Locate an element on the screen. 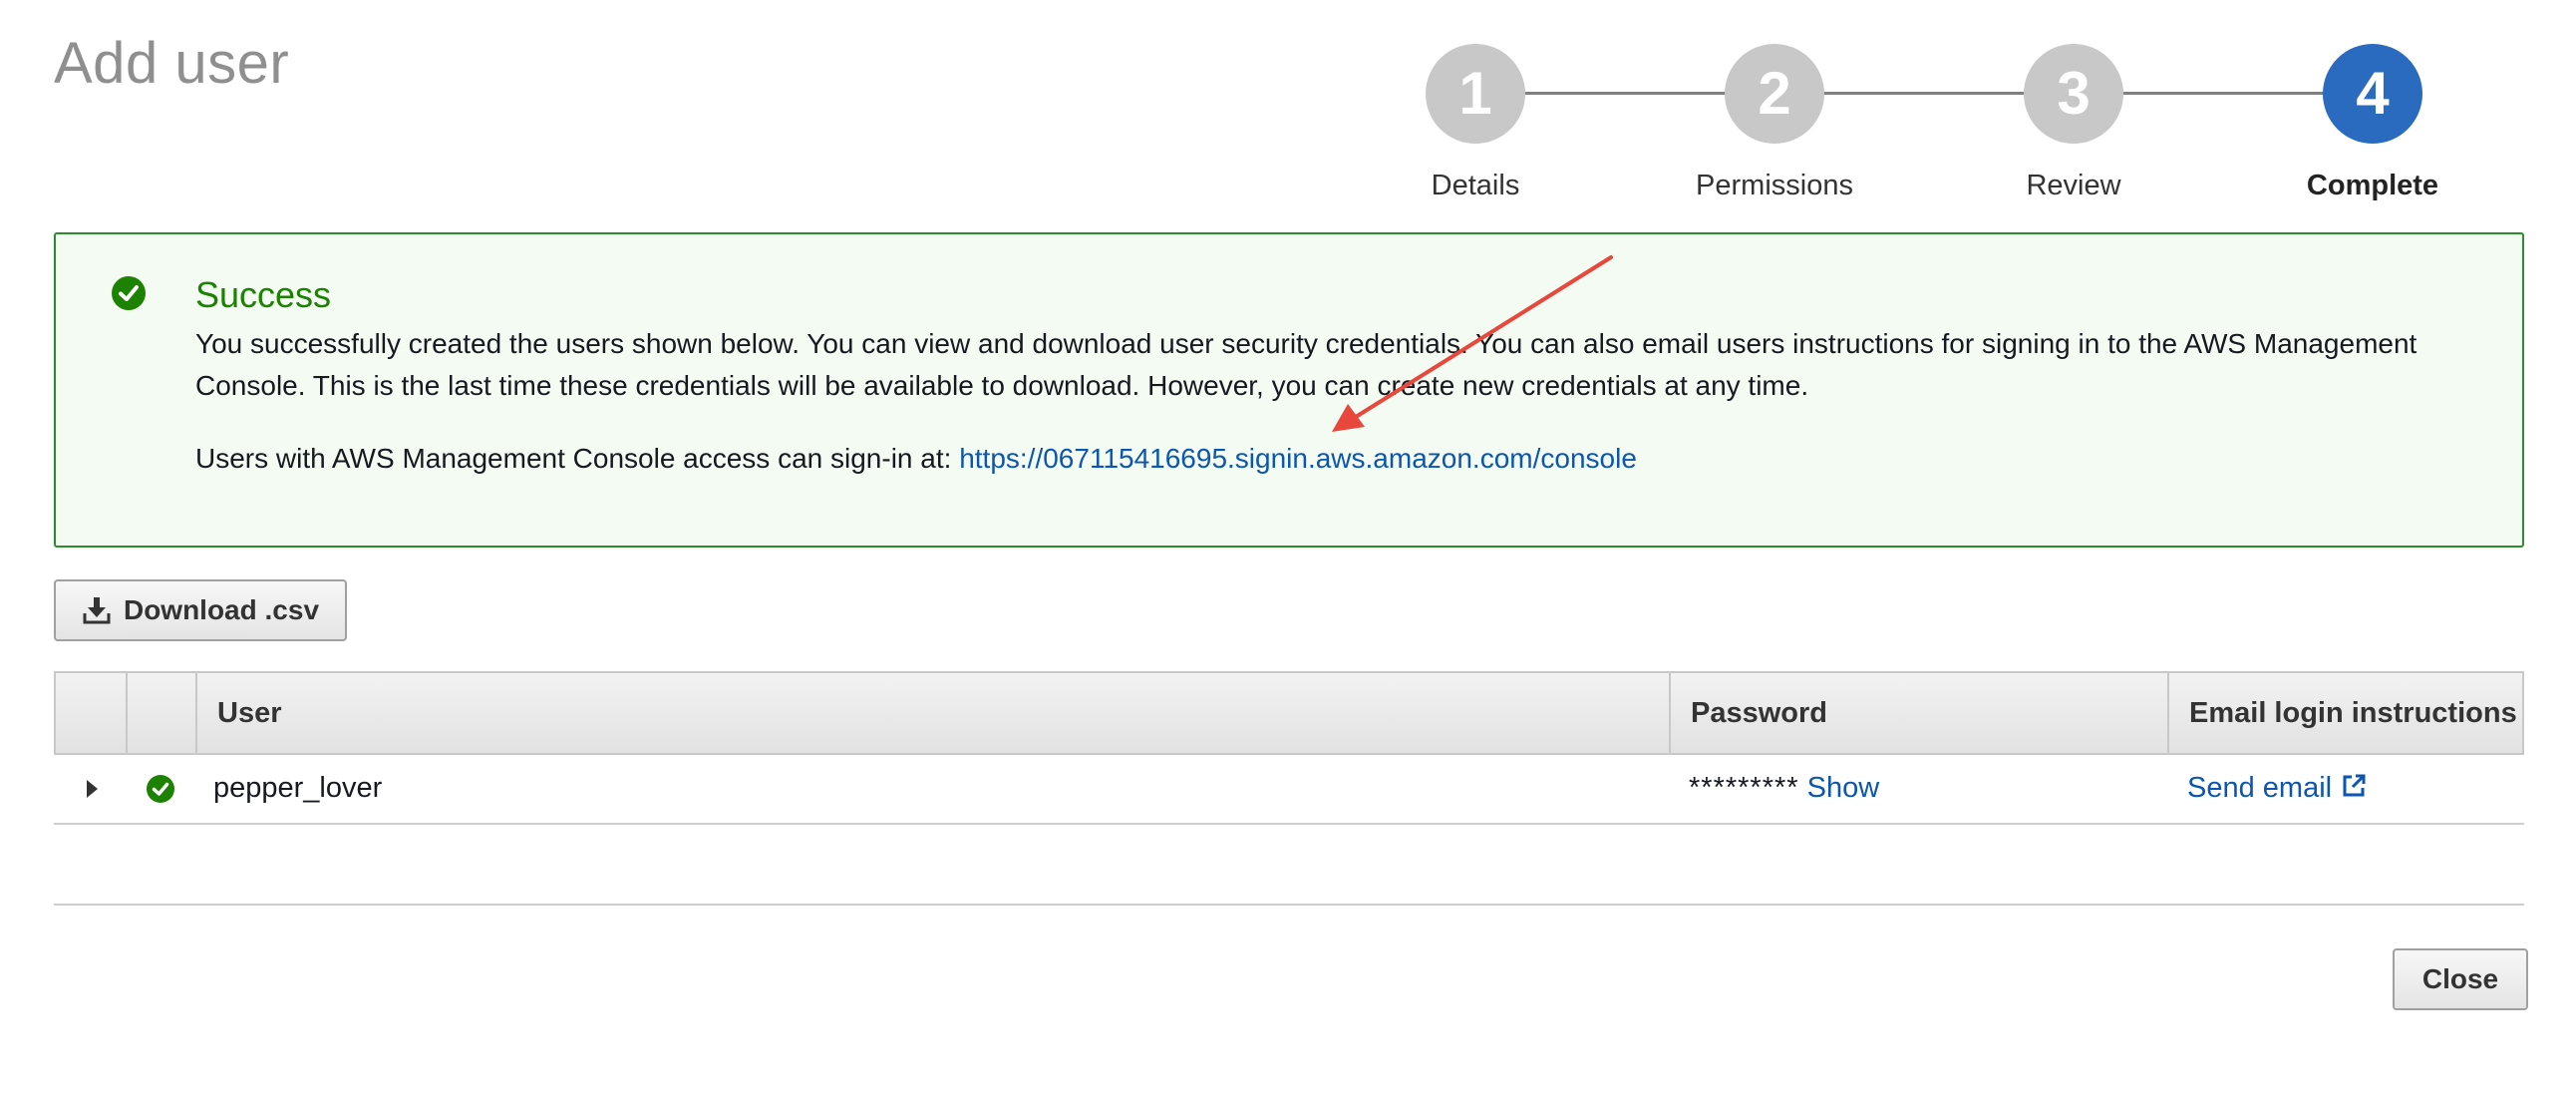 The image size is (2576, 1109). step-details: 1 Details is located at coordinates (1475, 123).